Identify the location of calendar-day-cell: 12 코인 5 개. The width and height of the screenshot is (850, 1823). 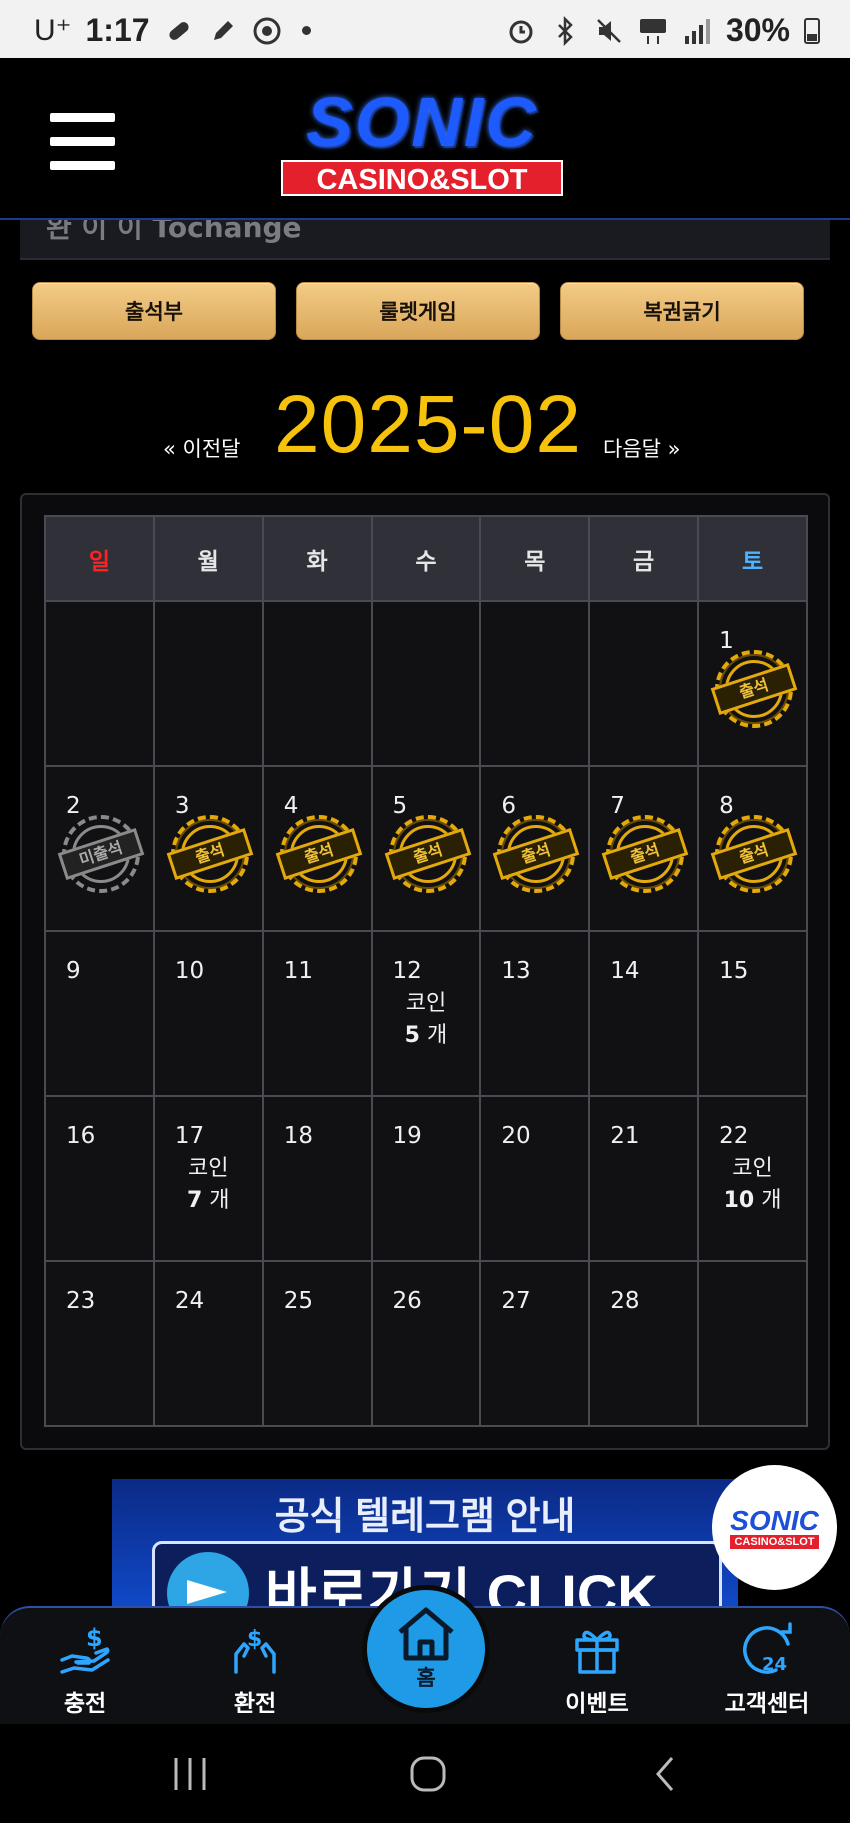
(426, 1013).